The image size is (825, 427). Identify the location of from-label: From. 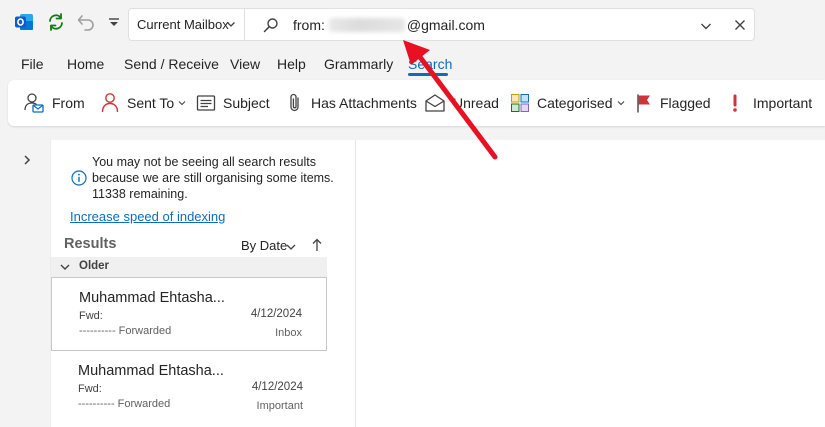
(68, 103).